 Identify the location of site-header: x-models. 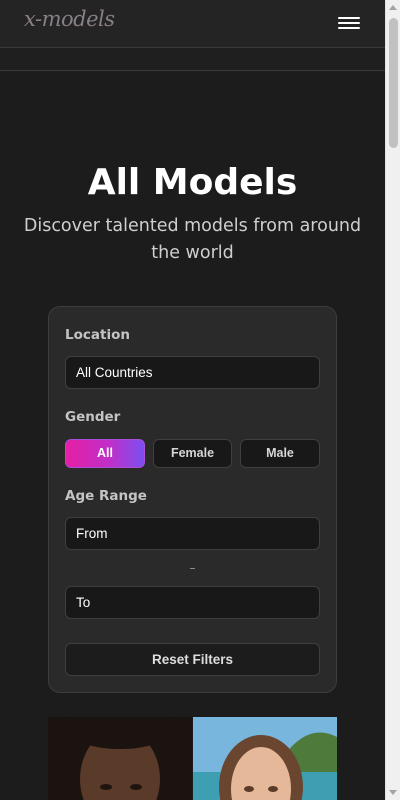
(192, 24).